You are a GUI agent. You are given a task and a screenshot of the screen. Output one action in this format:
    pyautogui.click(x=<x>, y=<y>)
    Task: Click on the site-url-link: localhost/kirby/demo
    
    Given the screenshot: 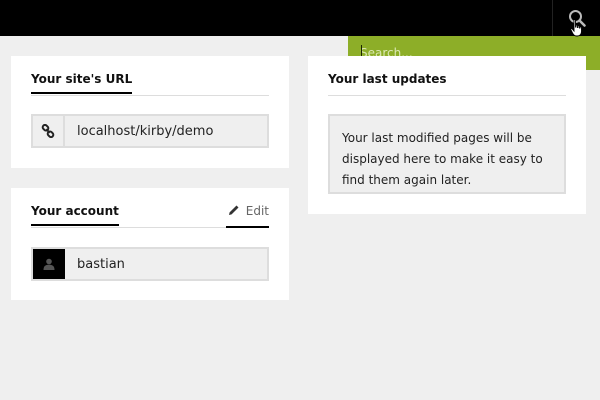 What is the action you would take?
    pyautogui.click(x=139, y=131)
    